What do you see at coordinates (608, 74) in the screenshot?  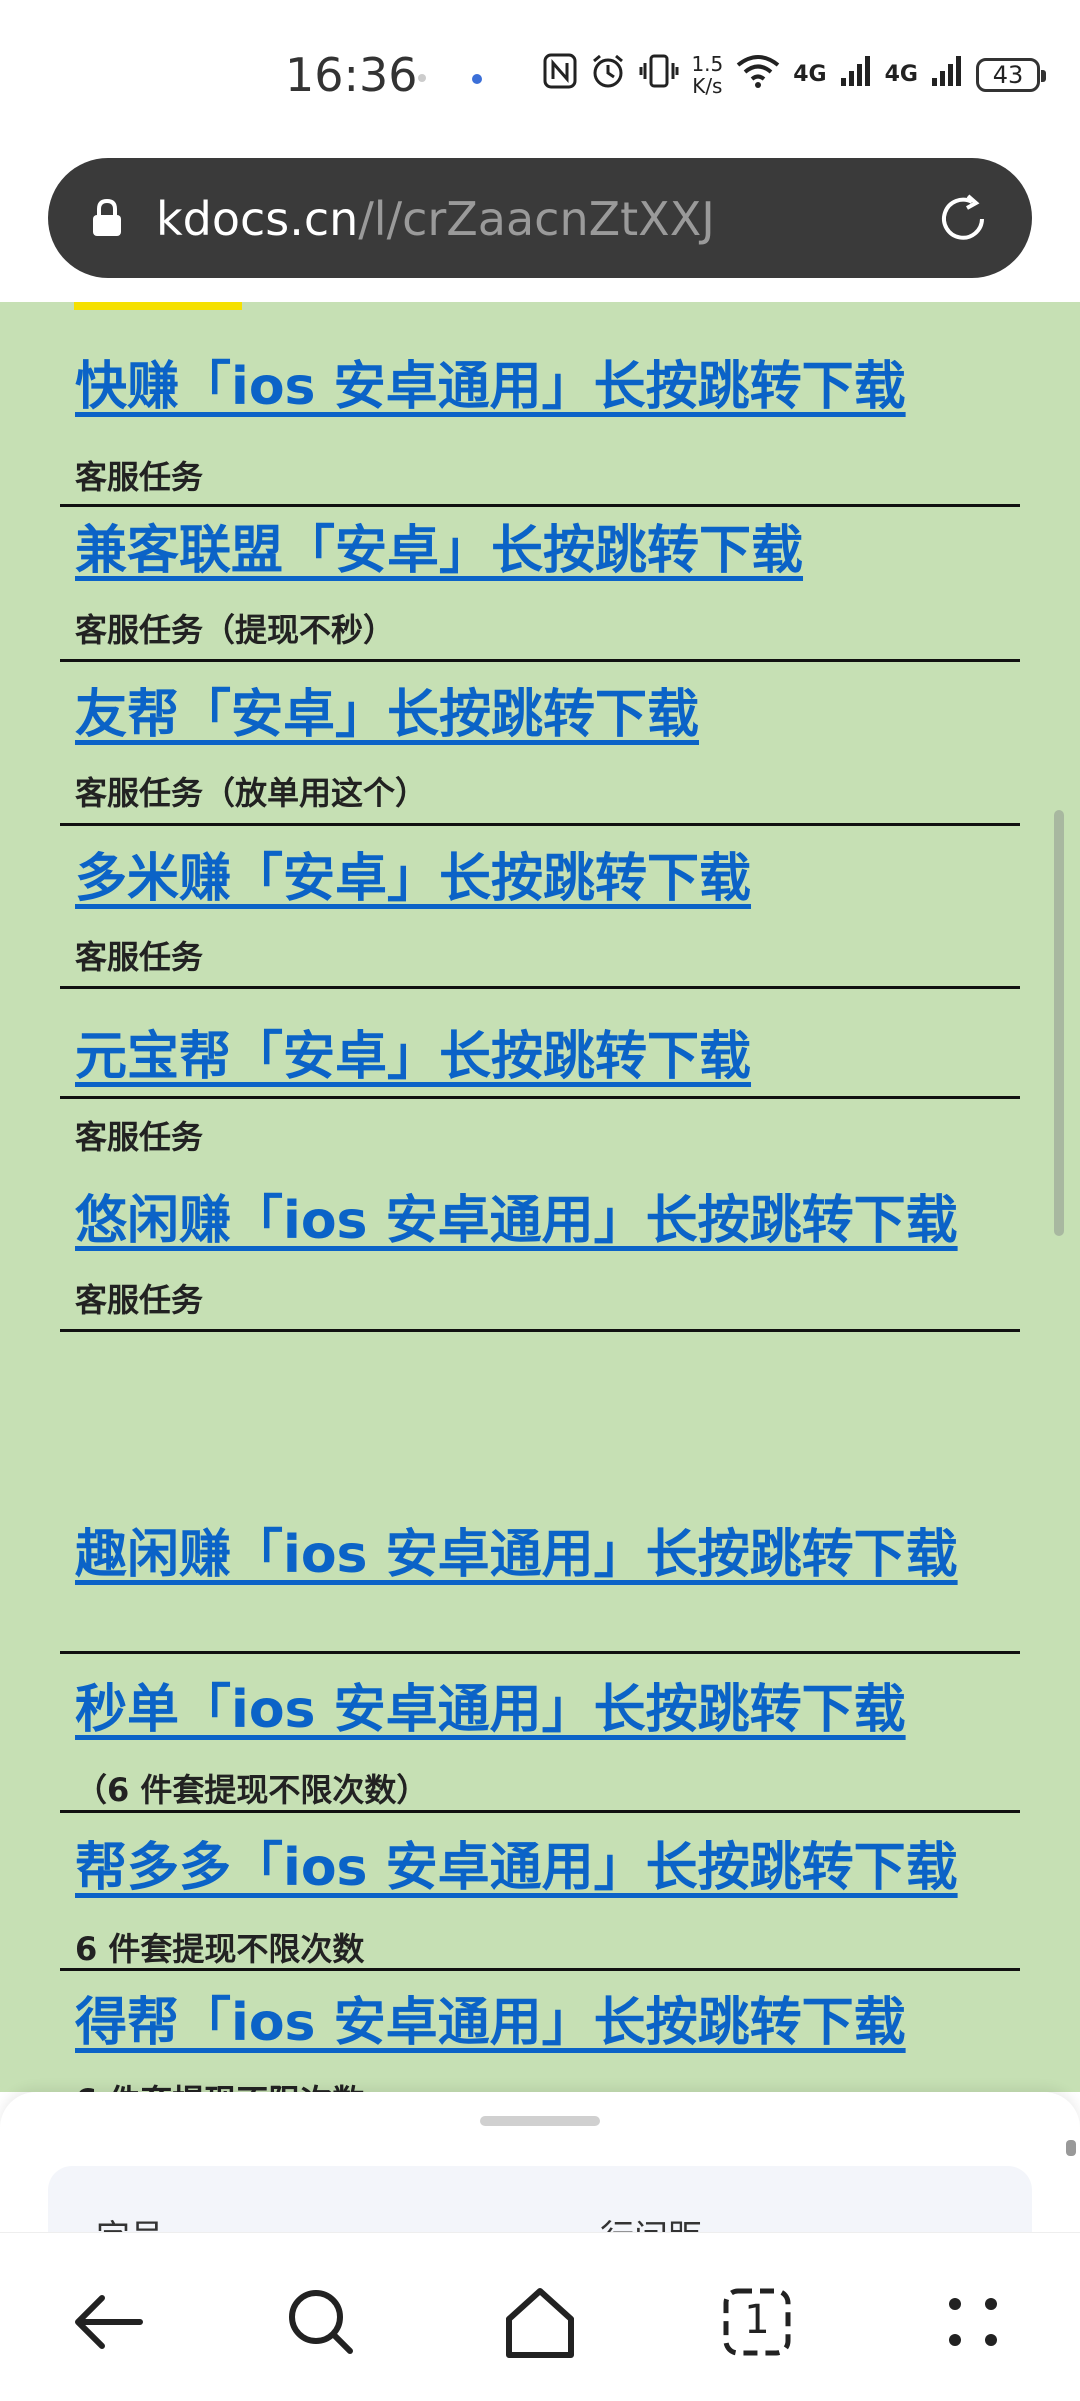 I see `alarm-icon` at bounding box center [608, 74].